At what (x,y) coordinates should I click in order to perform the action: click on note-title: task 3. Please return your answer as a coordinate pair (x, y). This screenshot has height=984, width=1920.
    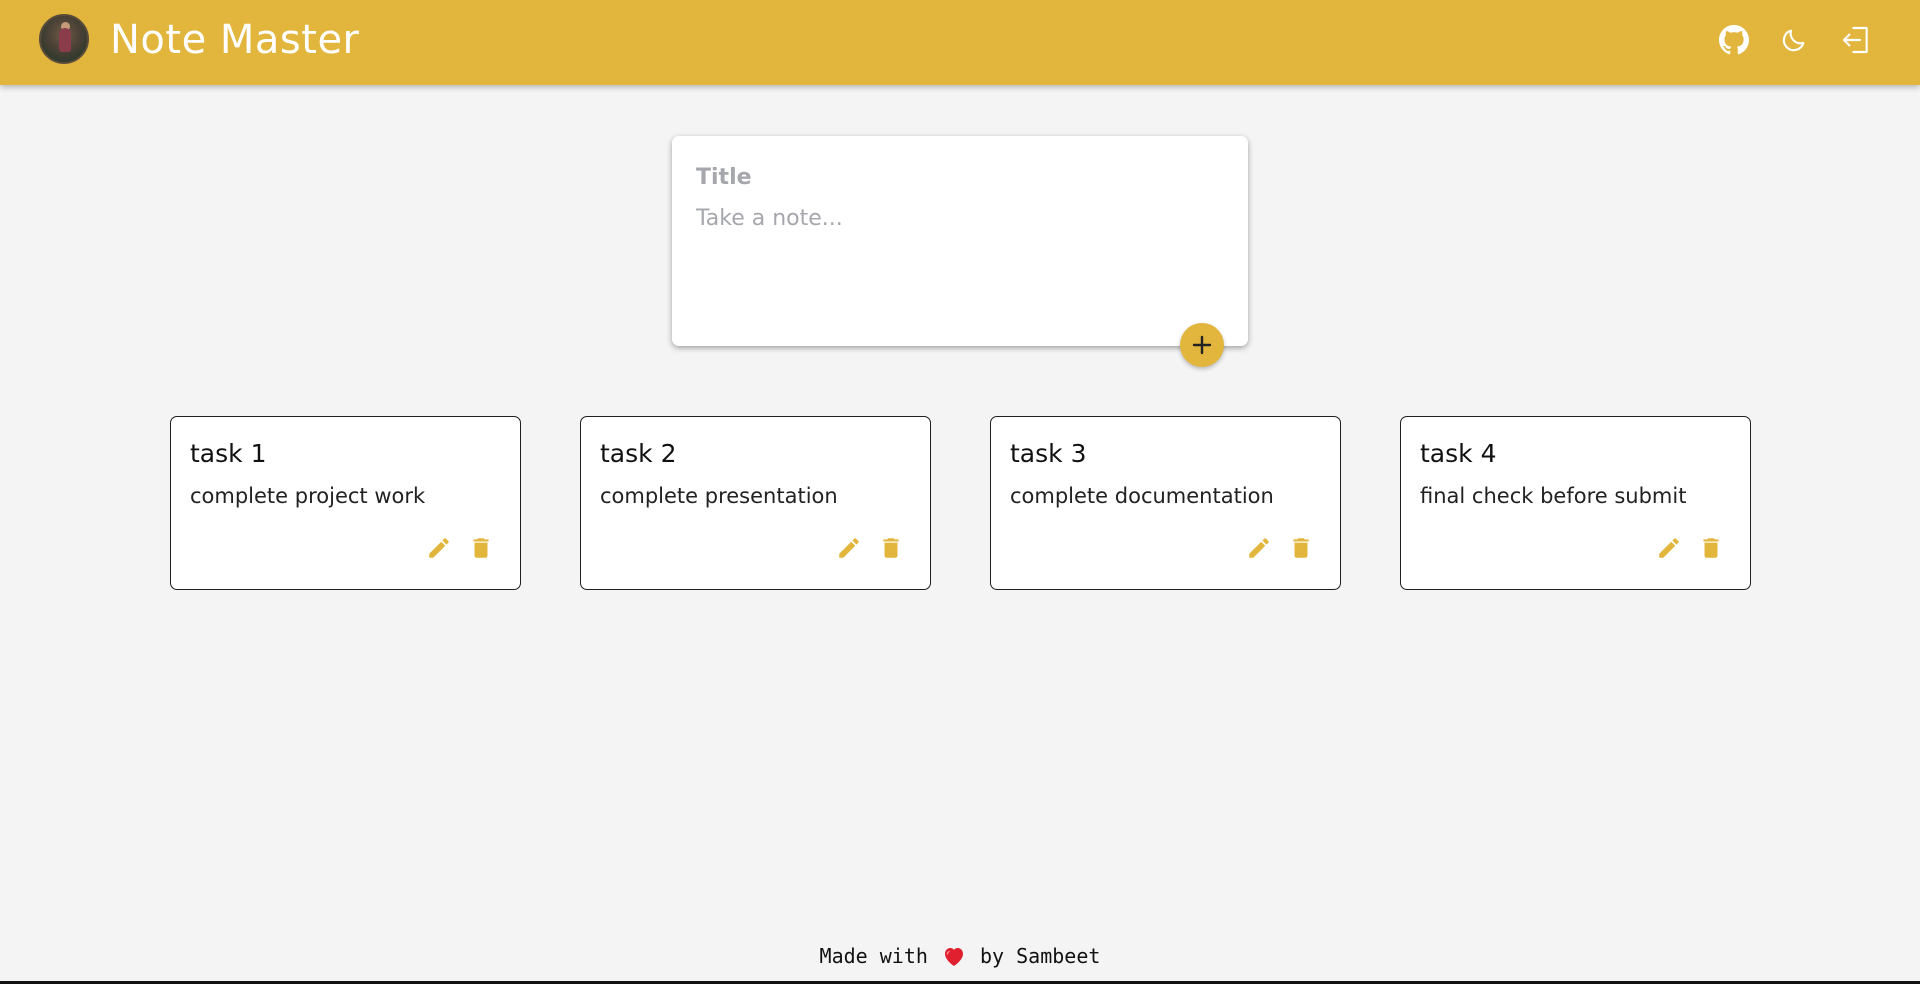
    Looking at the image, I should click on (1048, 453).